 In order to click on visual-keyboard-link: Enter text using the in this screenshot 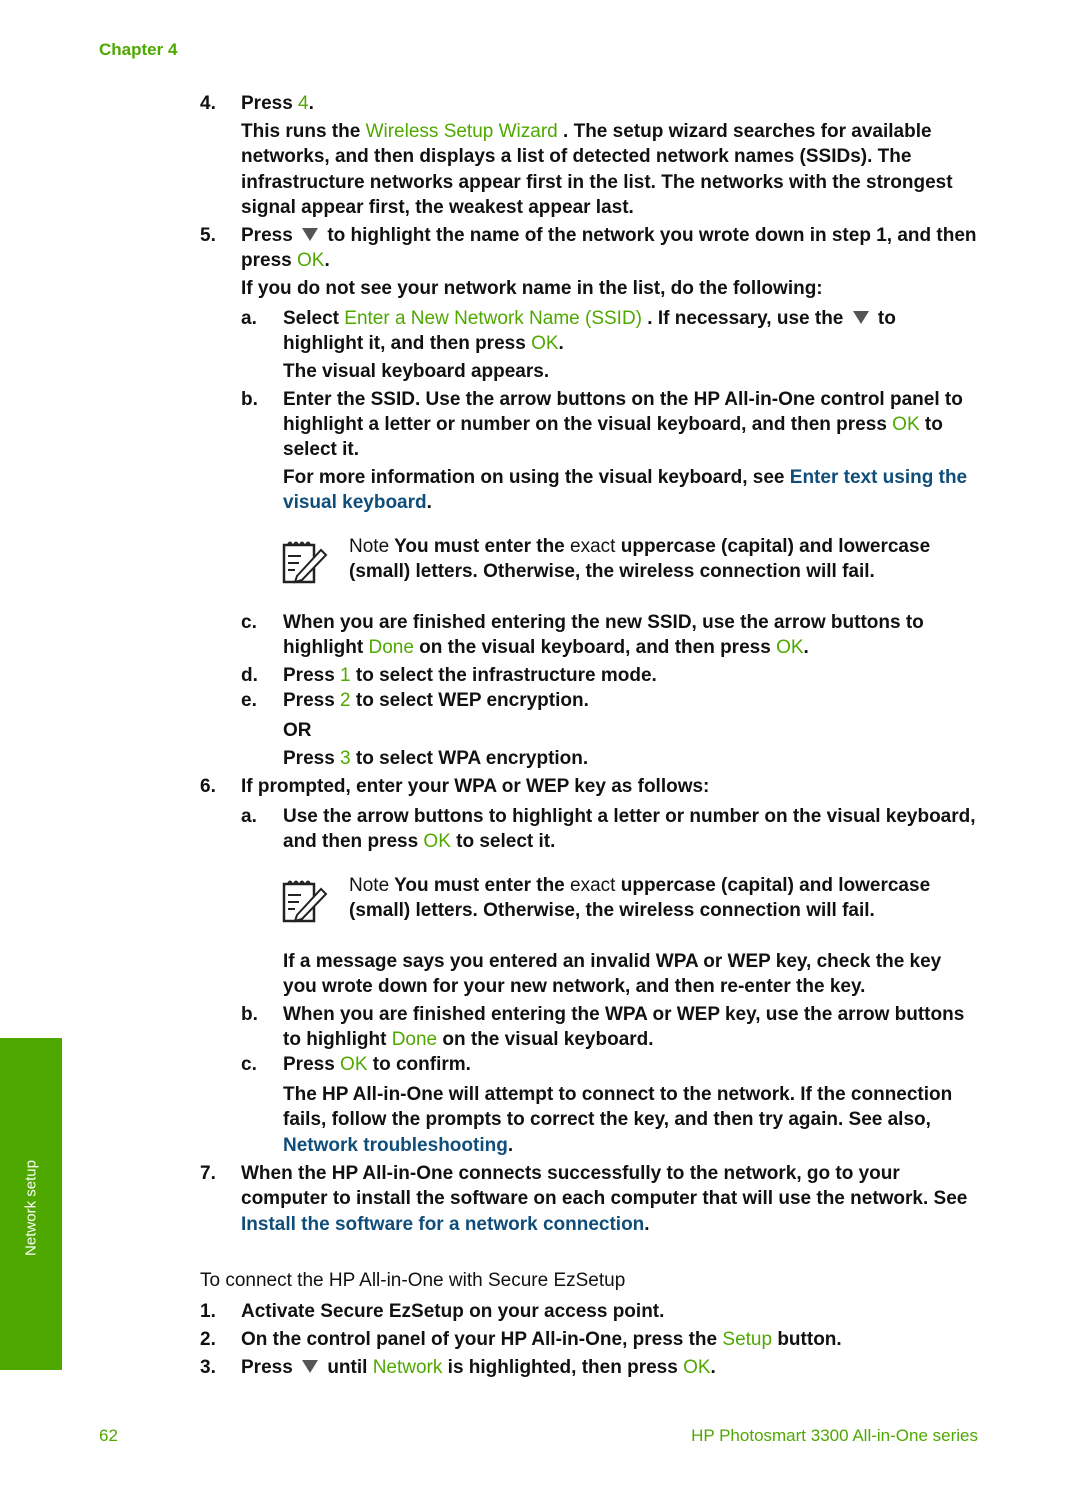, I will do `click(878, 477)`.